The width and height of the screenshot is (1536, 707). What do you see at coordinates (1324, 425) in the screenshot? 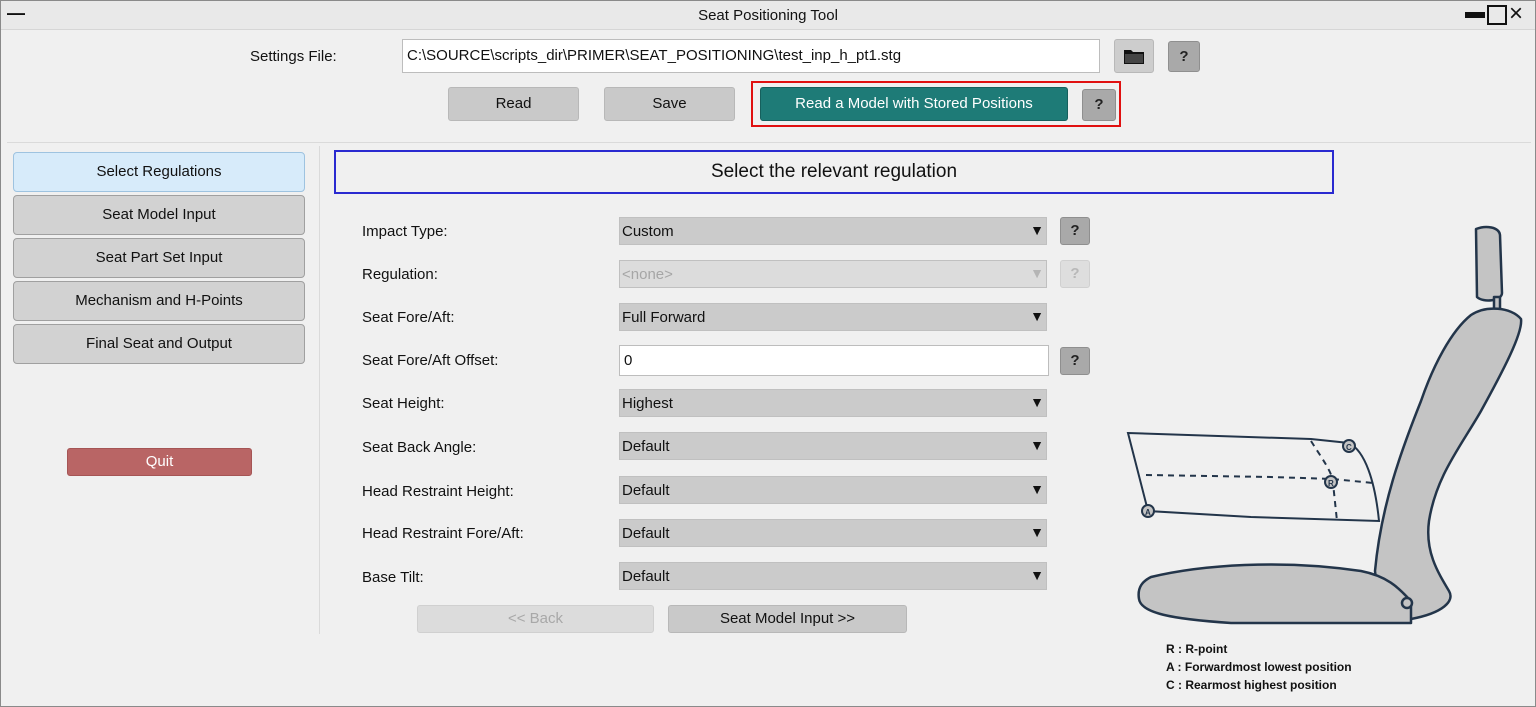
I see `seat-diagram: C R A` at bounding box center [1324, 425].